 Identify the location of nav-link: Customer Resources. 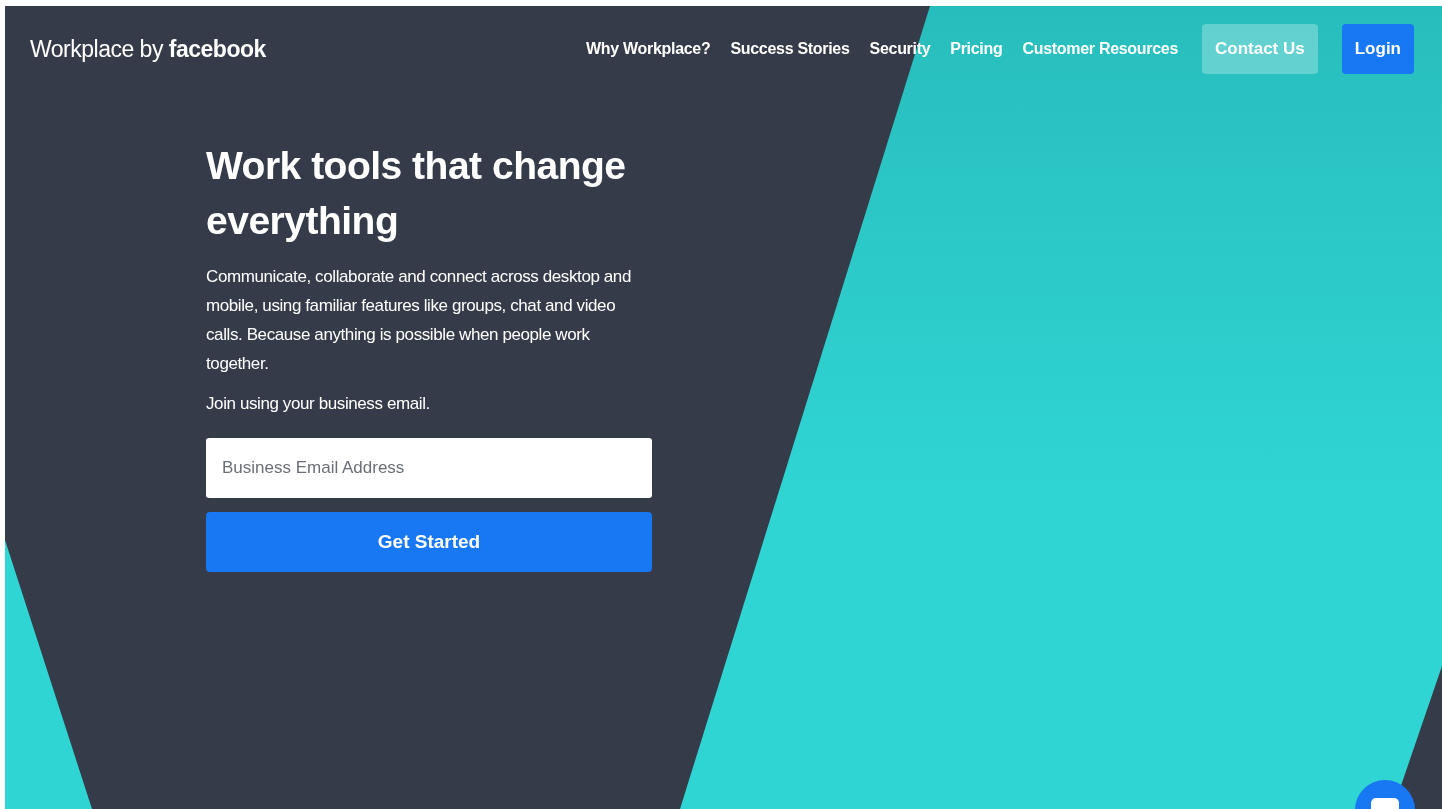
(1100, 49).